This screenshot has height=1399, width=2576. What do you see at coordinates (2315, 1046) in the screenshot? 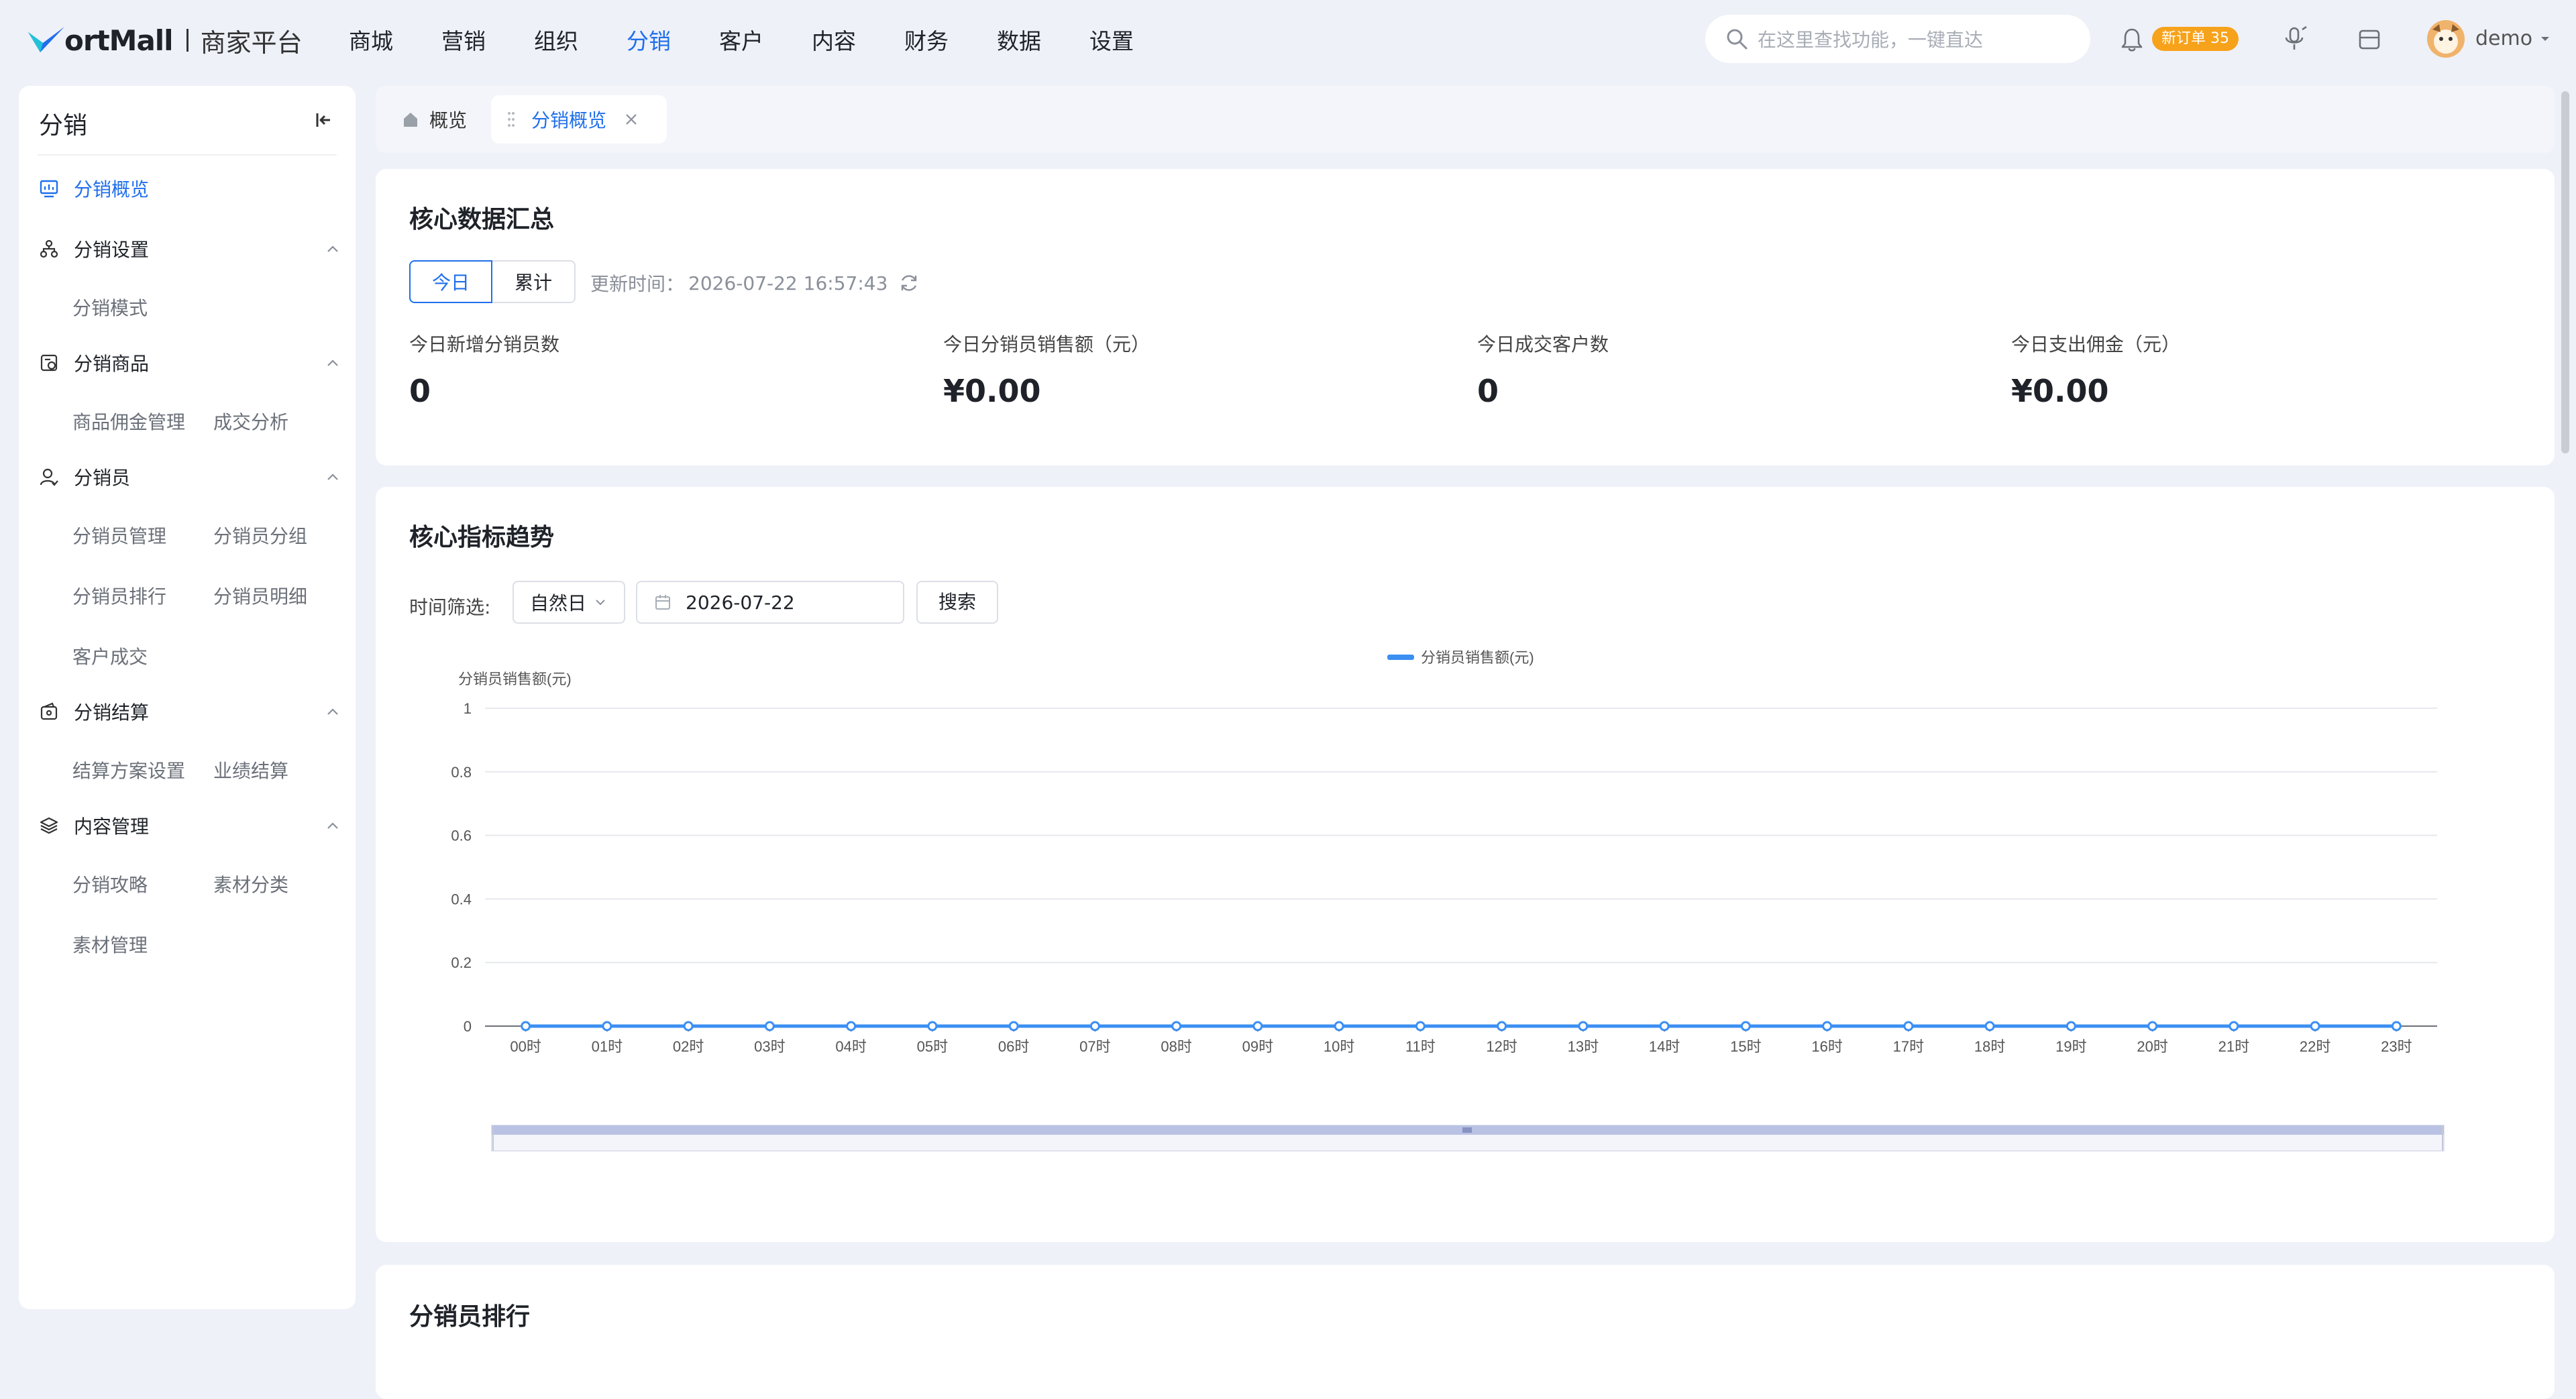
I see `x-tick-label: 22时` at bounding box center [2315, 1046].